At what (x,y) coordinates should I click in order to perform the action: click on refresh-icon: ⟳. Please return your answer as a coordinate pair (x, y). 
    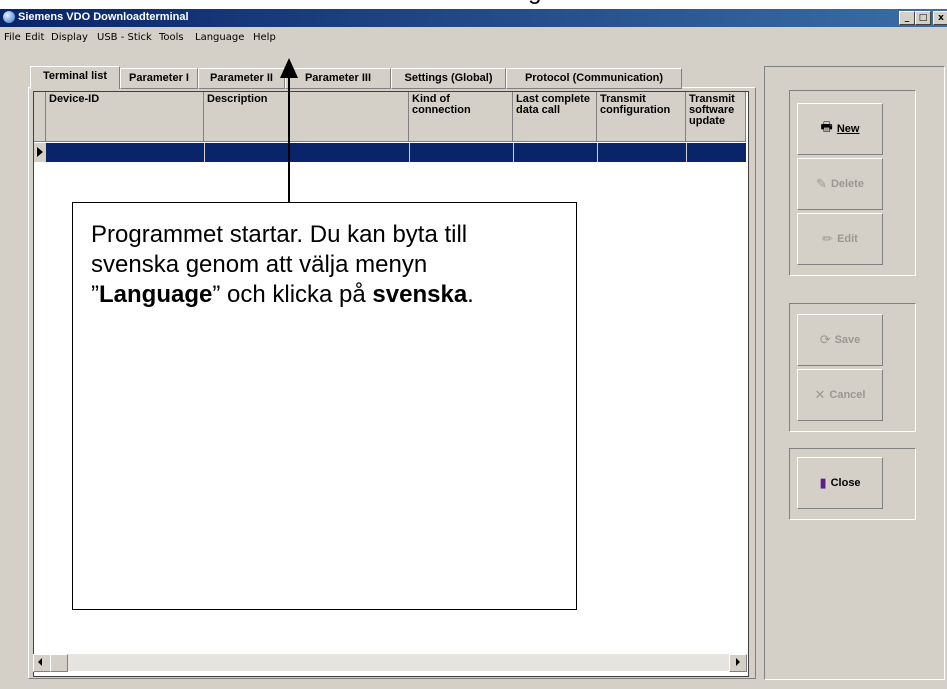
    Looking at the image, I should click on (825, 339).